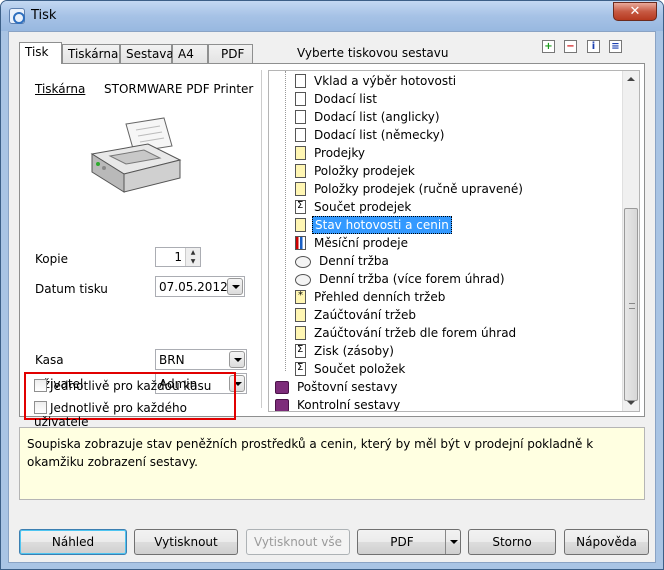 This screenshot has width=664, height=570. What do you see at coordinates (376, 83) in the screenshot?
I see `tree-item: Vklad a výběr hotovosti` at bounding box center [376, 83].